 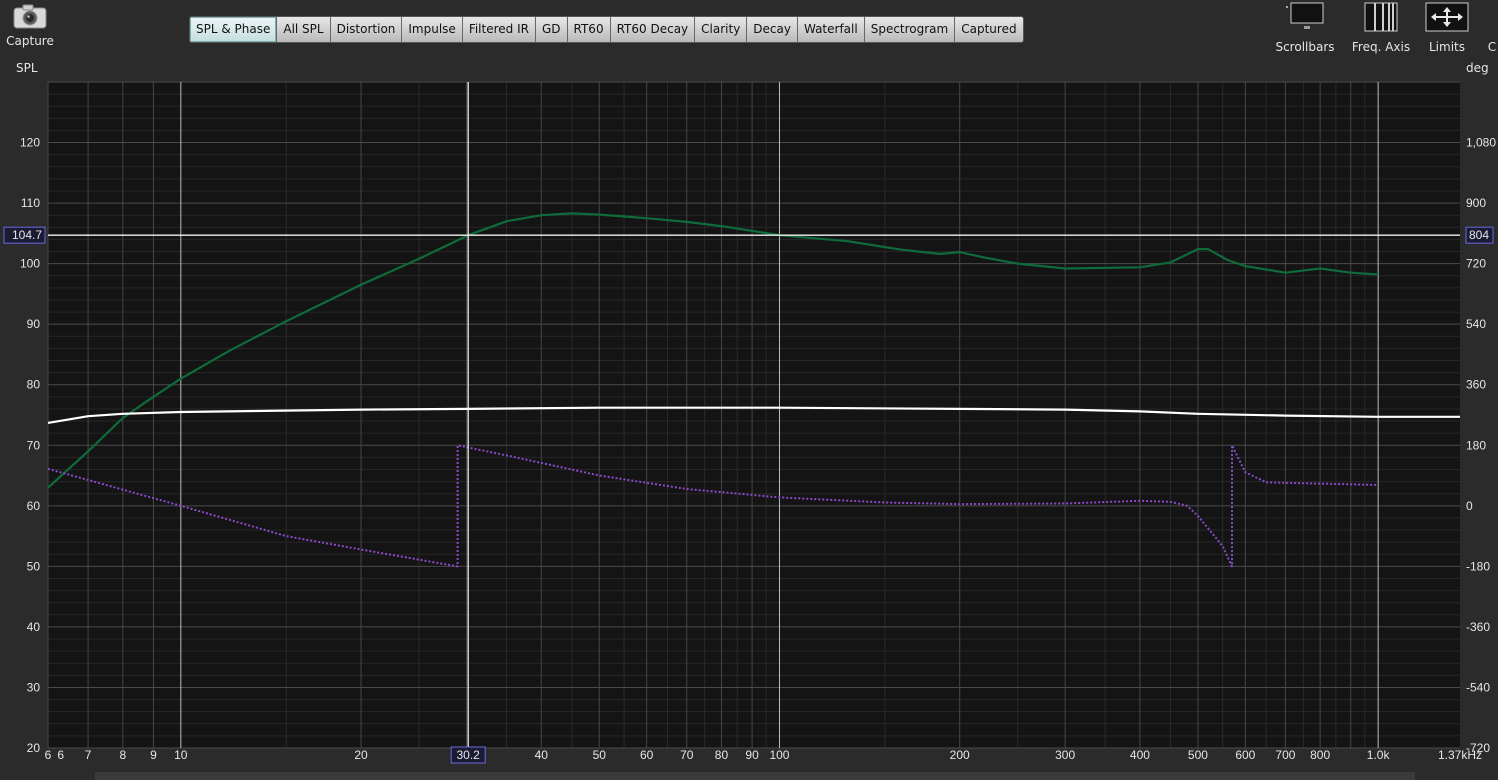 I want to click on x-tick-label: 1.37kHz, so click(x=1460, y=755).